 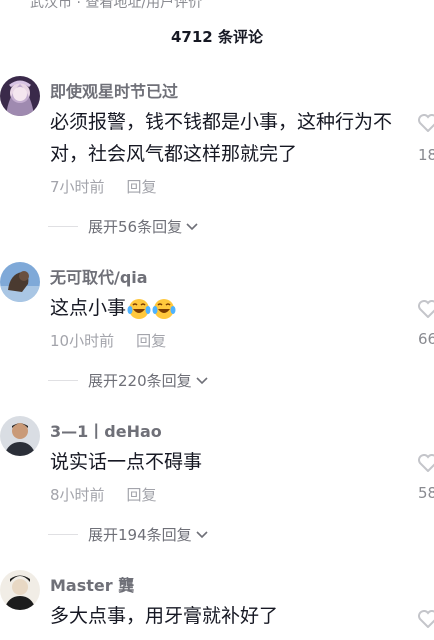 What do you see at coordinates (225, 308) in the screenshot?
I see `comment-text: 这点小事` at bounding box center [225, 308].